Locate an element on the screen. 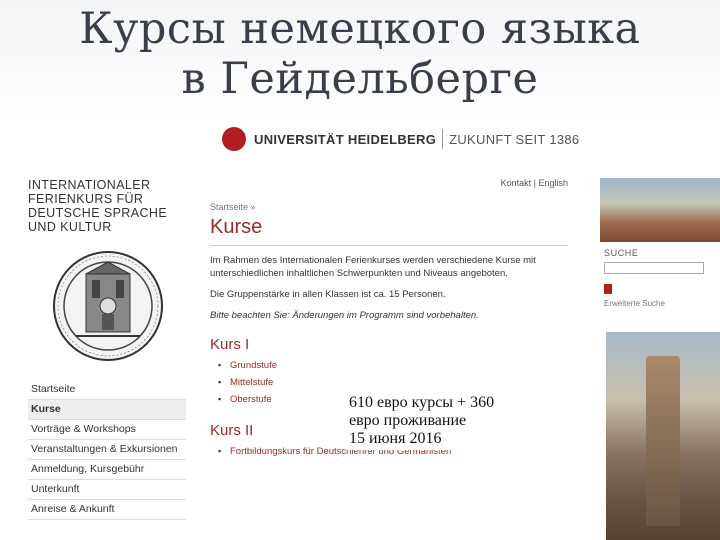 This screenshot has height=540, width=720. advanced-search-link: Erweiterte Suche is located at coordinates (662, 303).